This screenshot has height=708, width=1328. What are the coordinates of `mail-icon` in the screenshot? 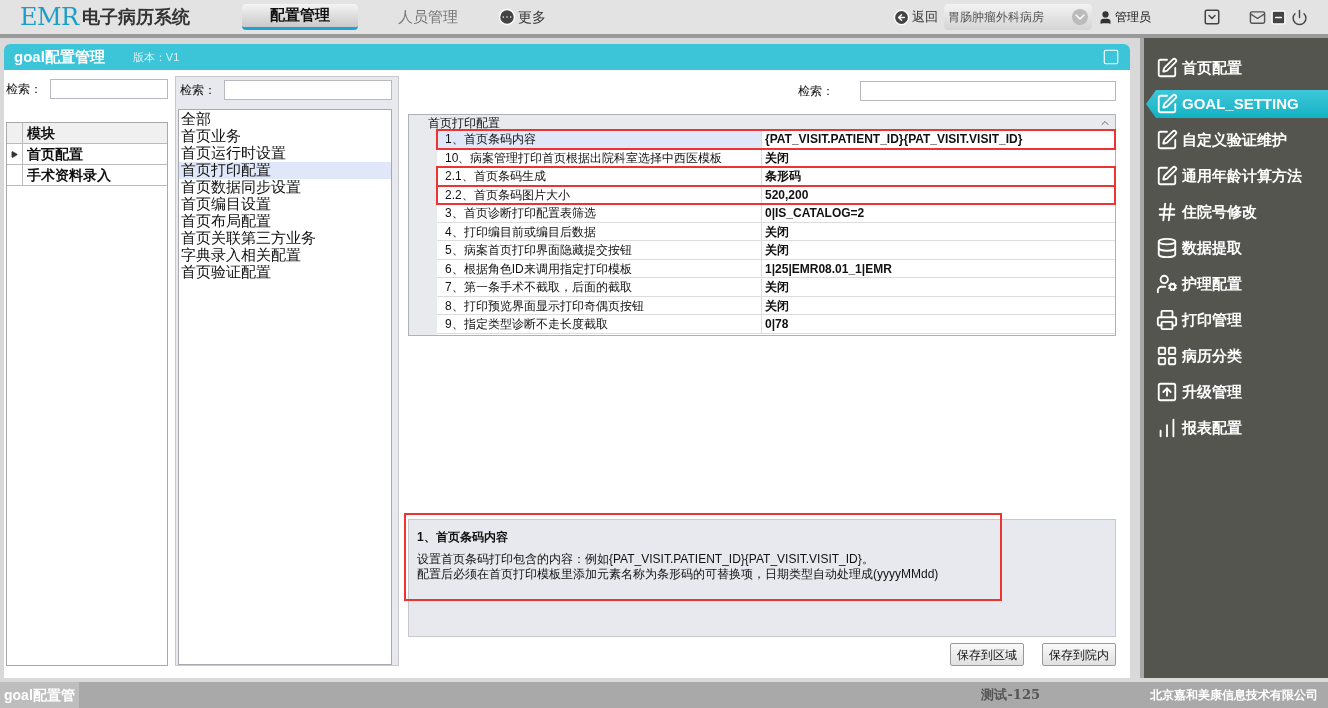 It's located at (1257, 17).